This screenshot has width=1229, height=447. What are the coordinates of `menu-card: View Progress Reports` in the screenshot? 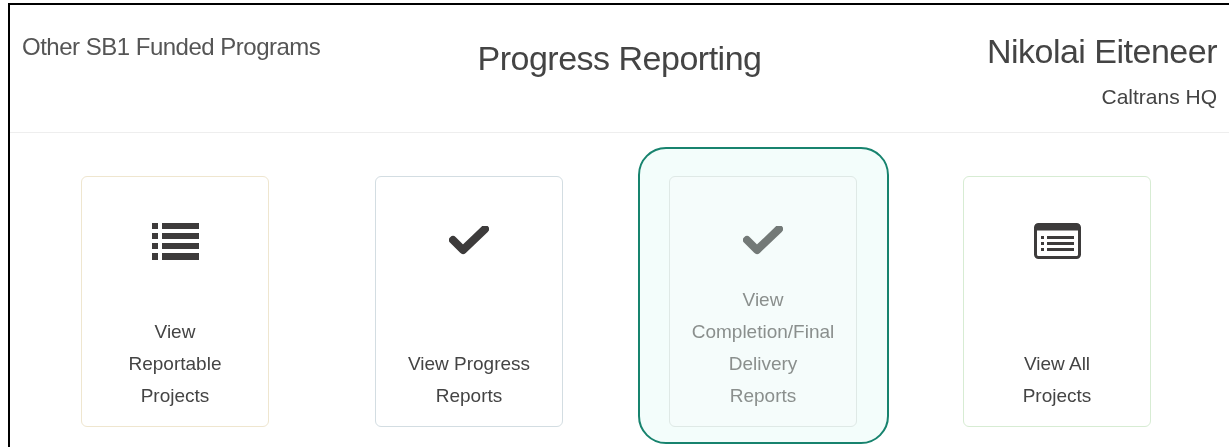 It's located at (469, 301).